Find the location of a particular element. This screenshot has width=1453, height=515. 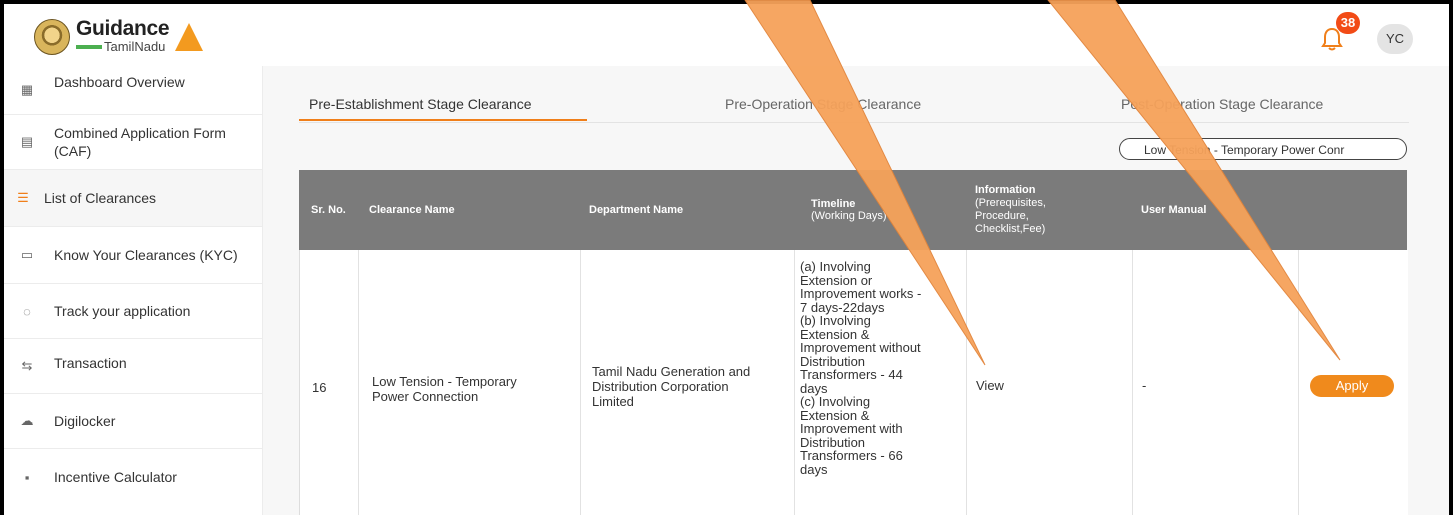

timeline-line: (a) Involving is located at coordinates (835, 266).